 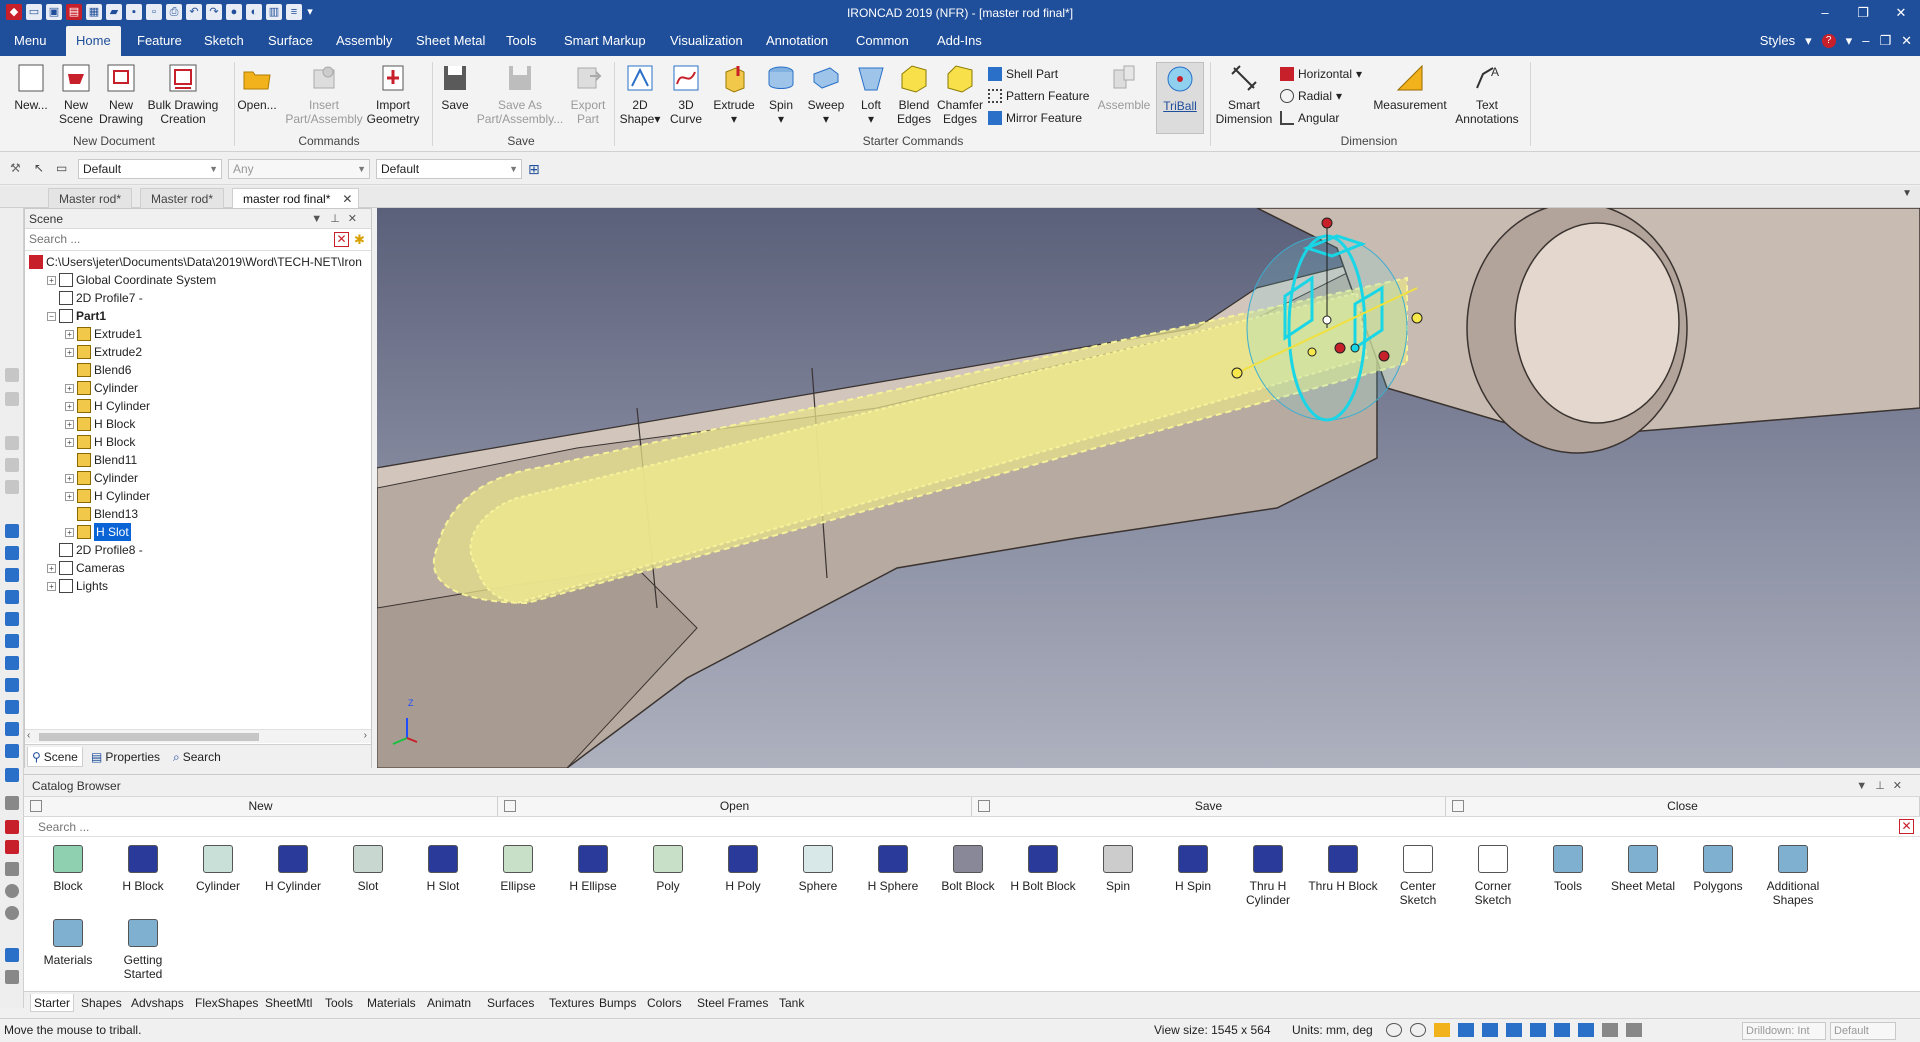 What do you see at coordinates (449, 1003) in the screenshot?
I see `catalog-tab: Animatn` at bounding box center [449, 1003].